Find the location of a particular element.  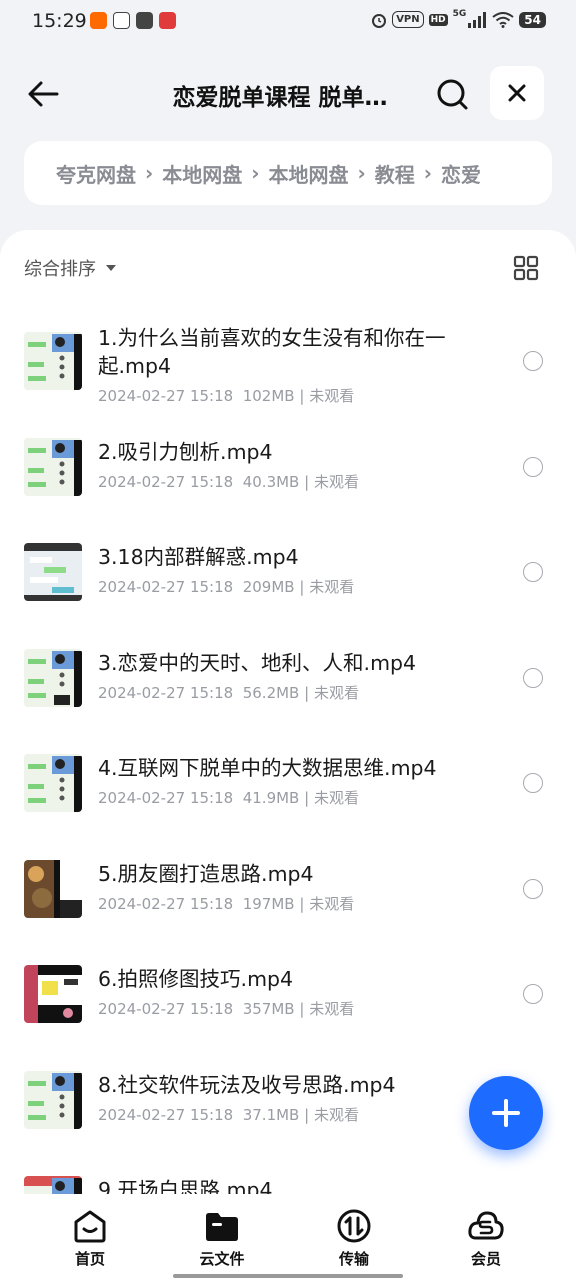

file-meta: 2024-02-27 15:18 41.9MB | 未观看 is located at coordinates (228, 798).